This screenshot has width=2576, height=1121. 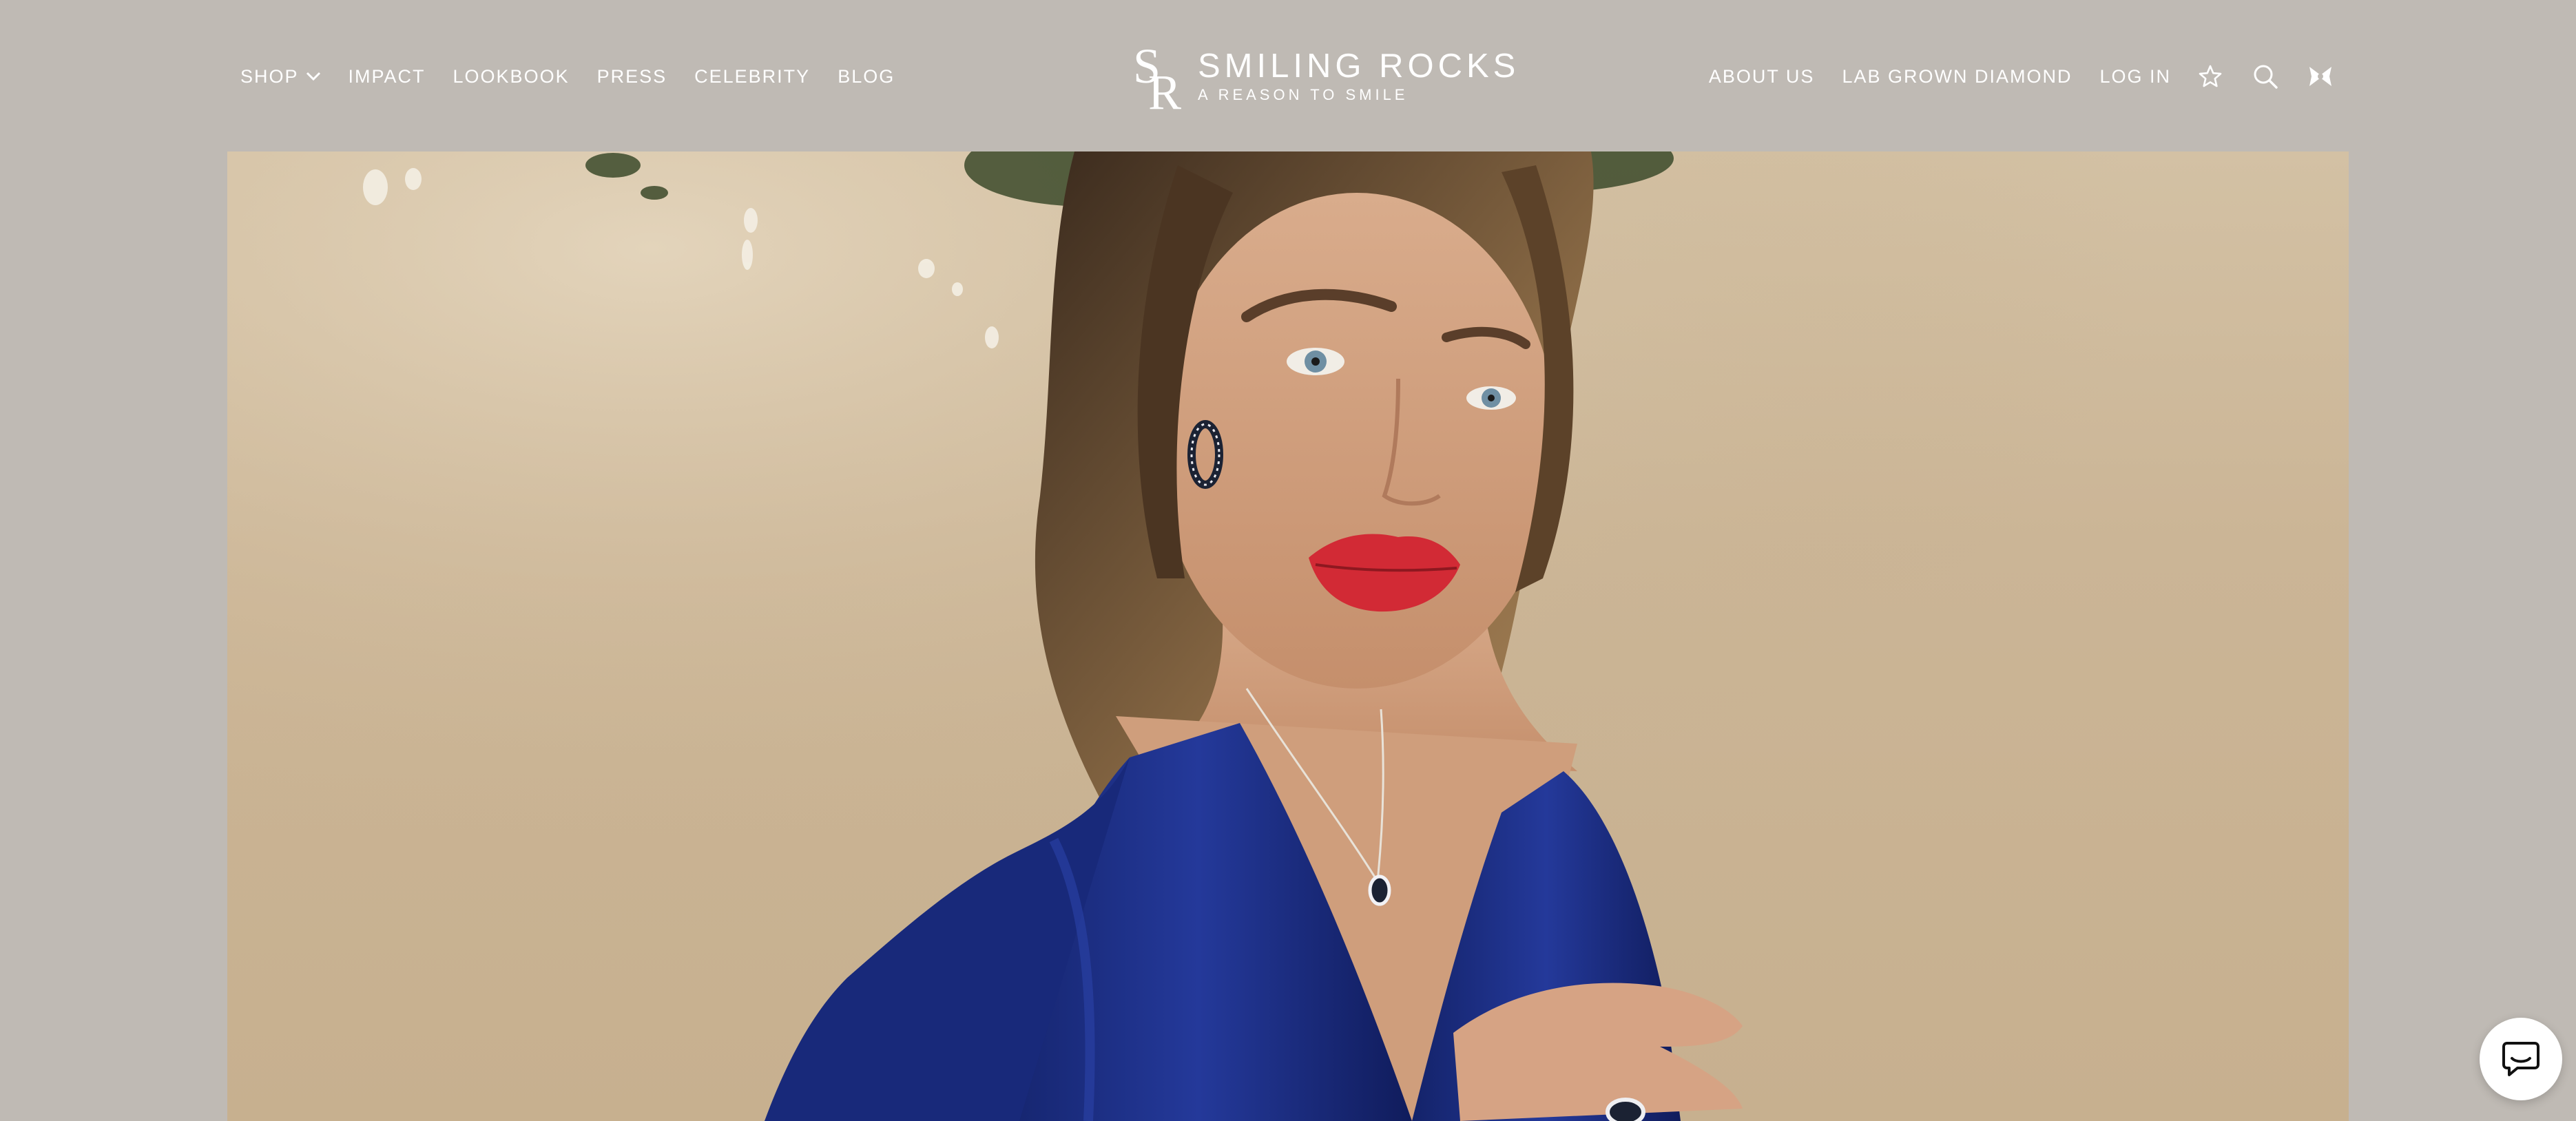 What do you see at coordinates (387, 76) in the screenshot?
I see `nav-impact: IMPACT` at bounding box center [387, 76].